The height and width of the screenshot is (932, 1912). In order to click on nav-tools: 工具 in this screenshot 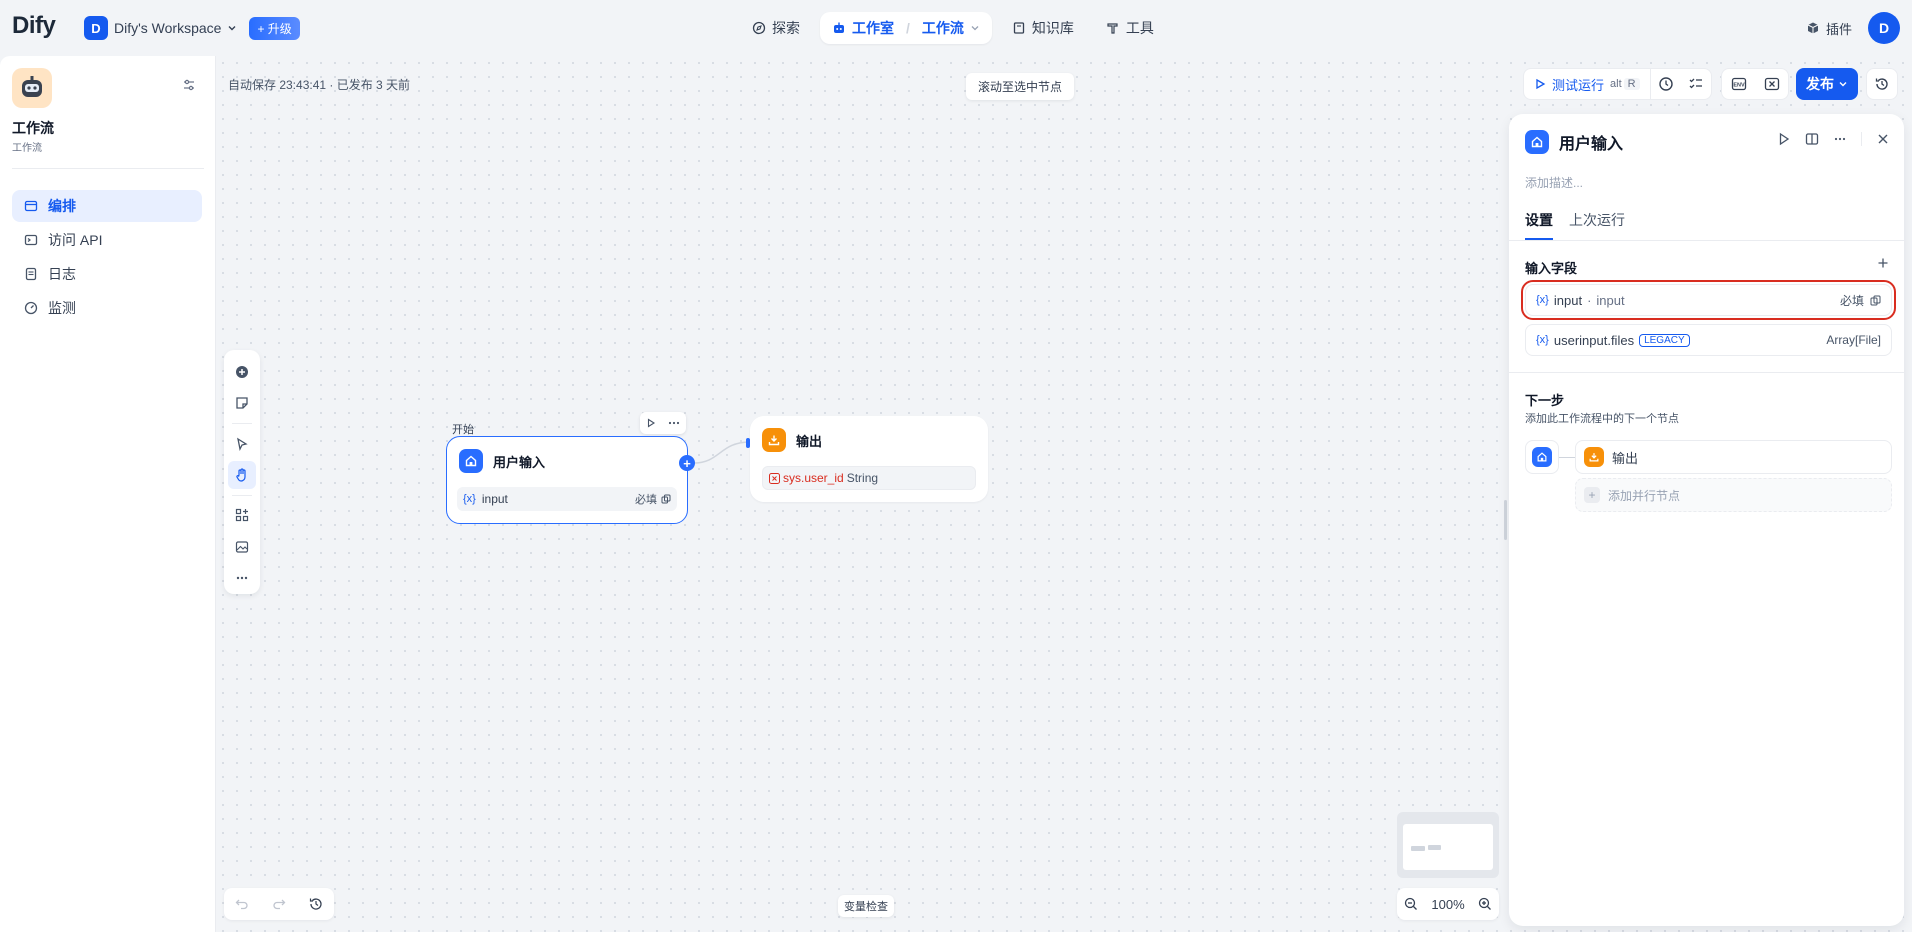, I will do `click(1130, 28)`.